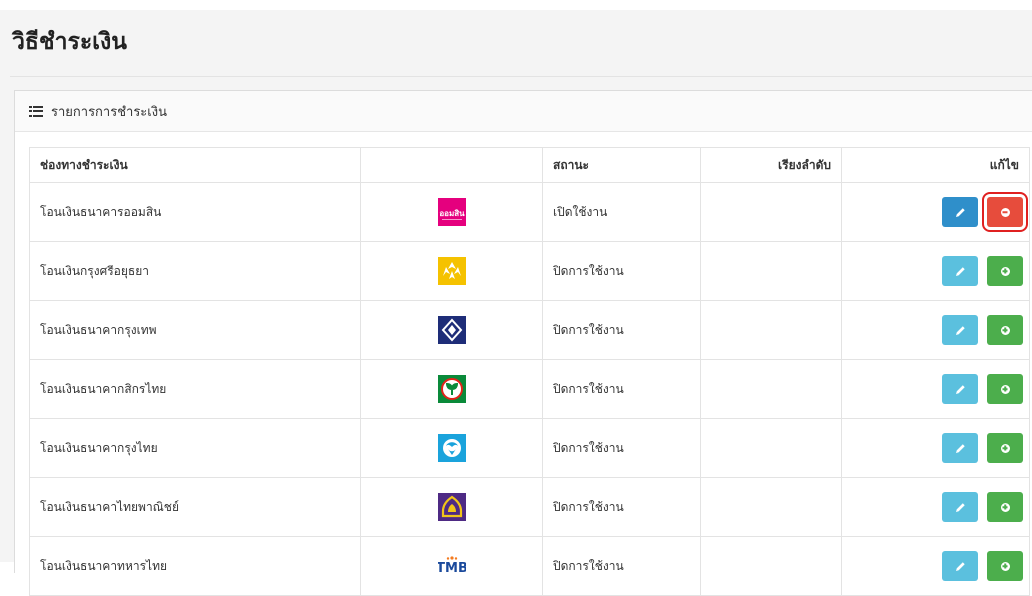 The image size is (1032, 596). Describe the element at coordinates (195, 165) in the screenshot. I see `header-channel: ช่องทางชำระเงิน` at that location.